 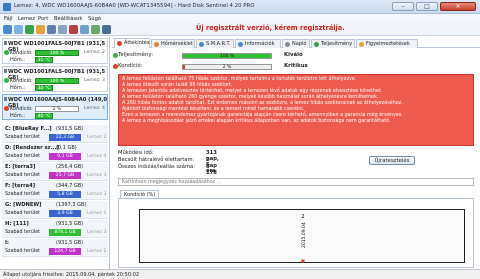 I want to click on volume-name: F: [terra4], so click(x=20, y=186).